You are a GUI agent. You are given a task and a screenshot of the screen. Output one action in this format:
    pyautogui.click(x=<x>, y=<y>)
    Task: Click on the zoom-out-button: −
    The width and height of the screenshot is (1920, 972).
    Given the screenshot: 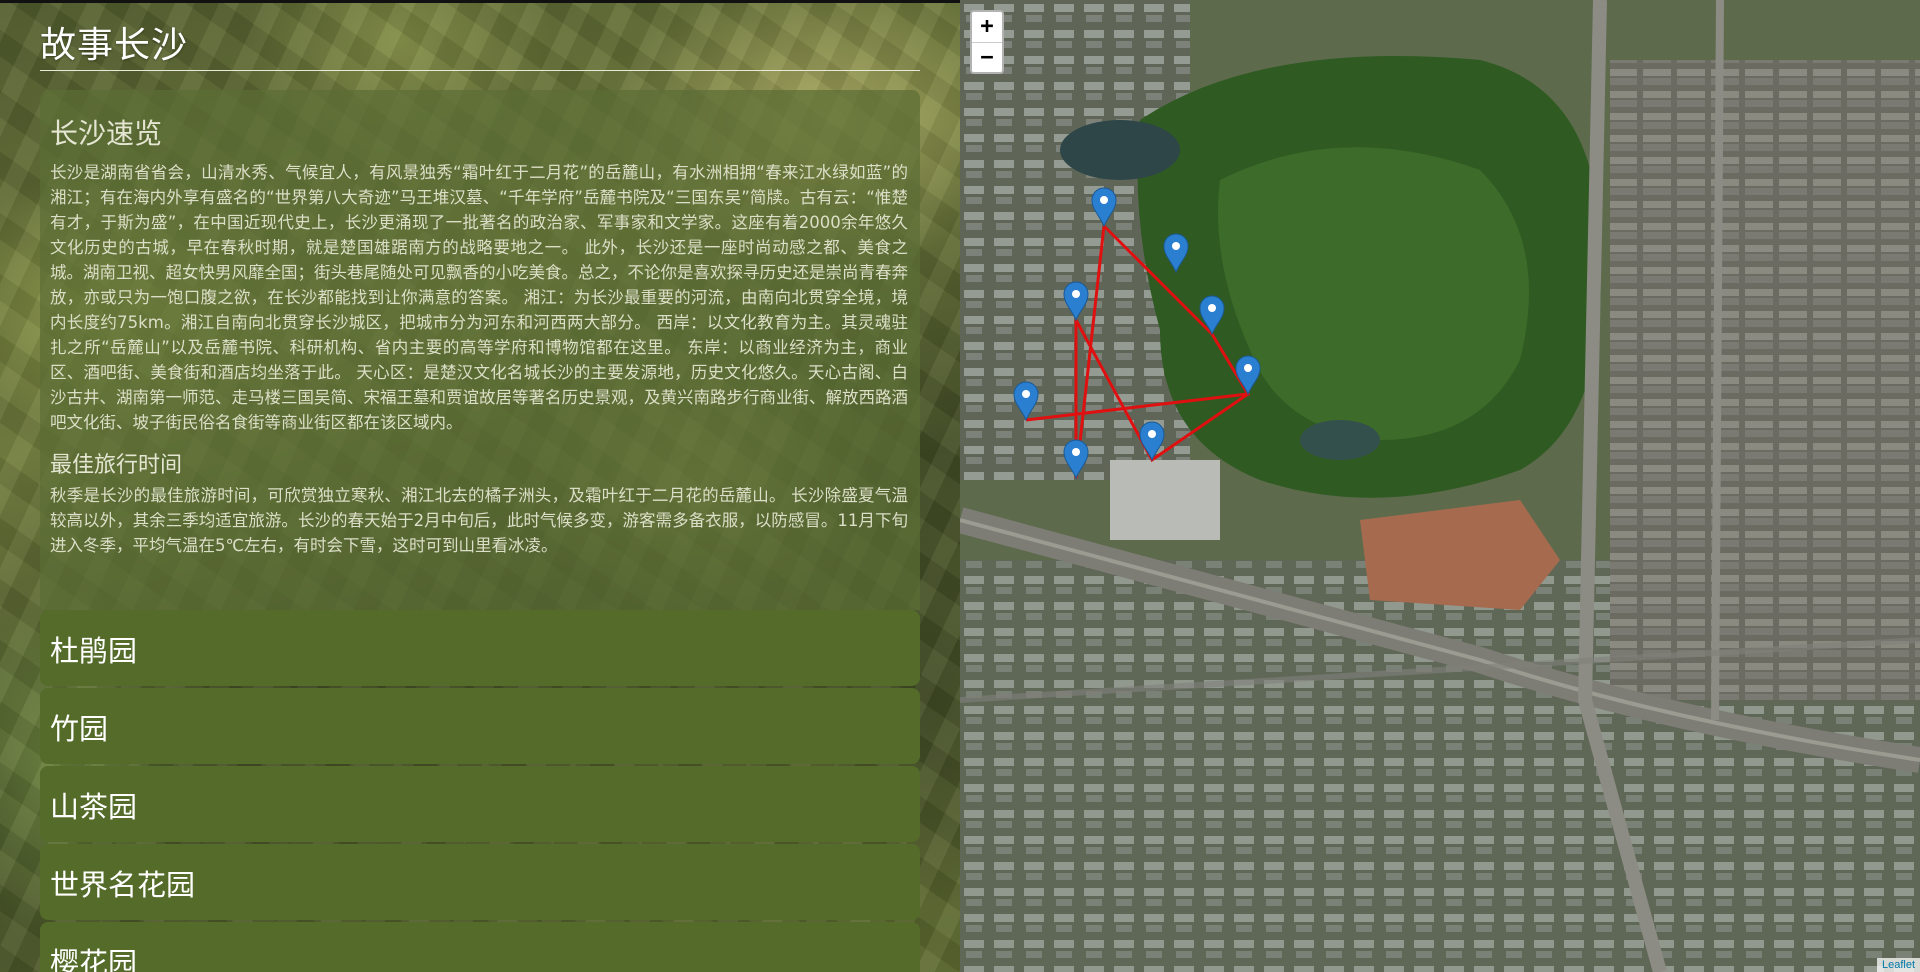 What is the action you would take?
    pyautogui.click(x=987, y=57)
    